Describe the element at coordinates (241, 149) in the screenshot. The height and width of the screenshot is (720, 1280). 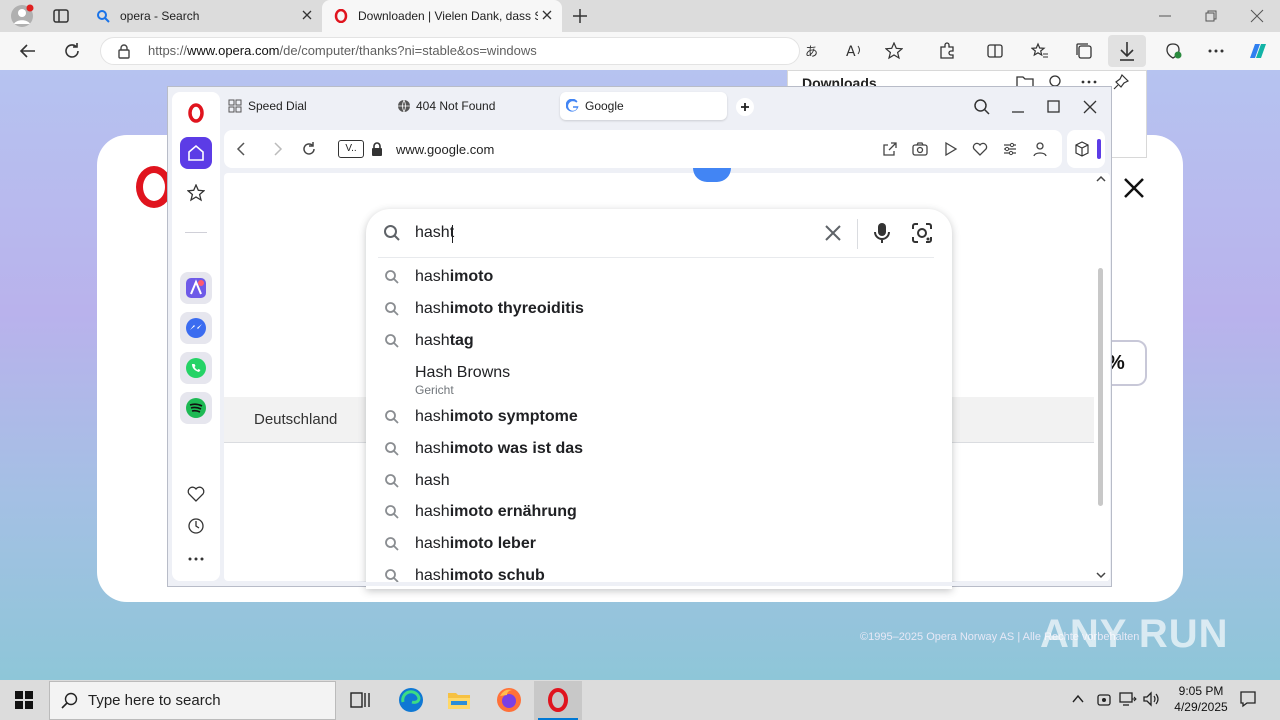
I see `opera-back-icon` at that location.